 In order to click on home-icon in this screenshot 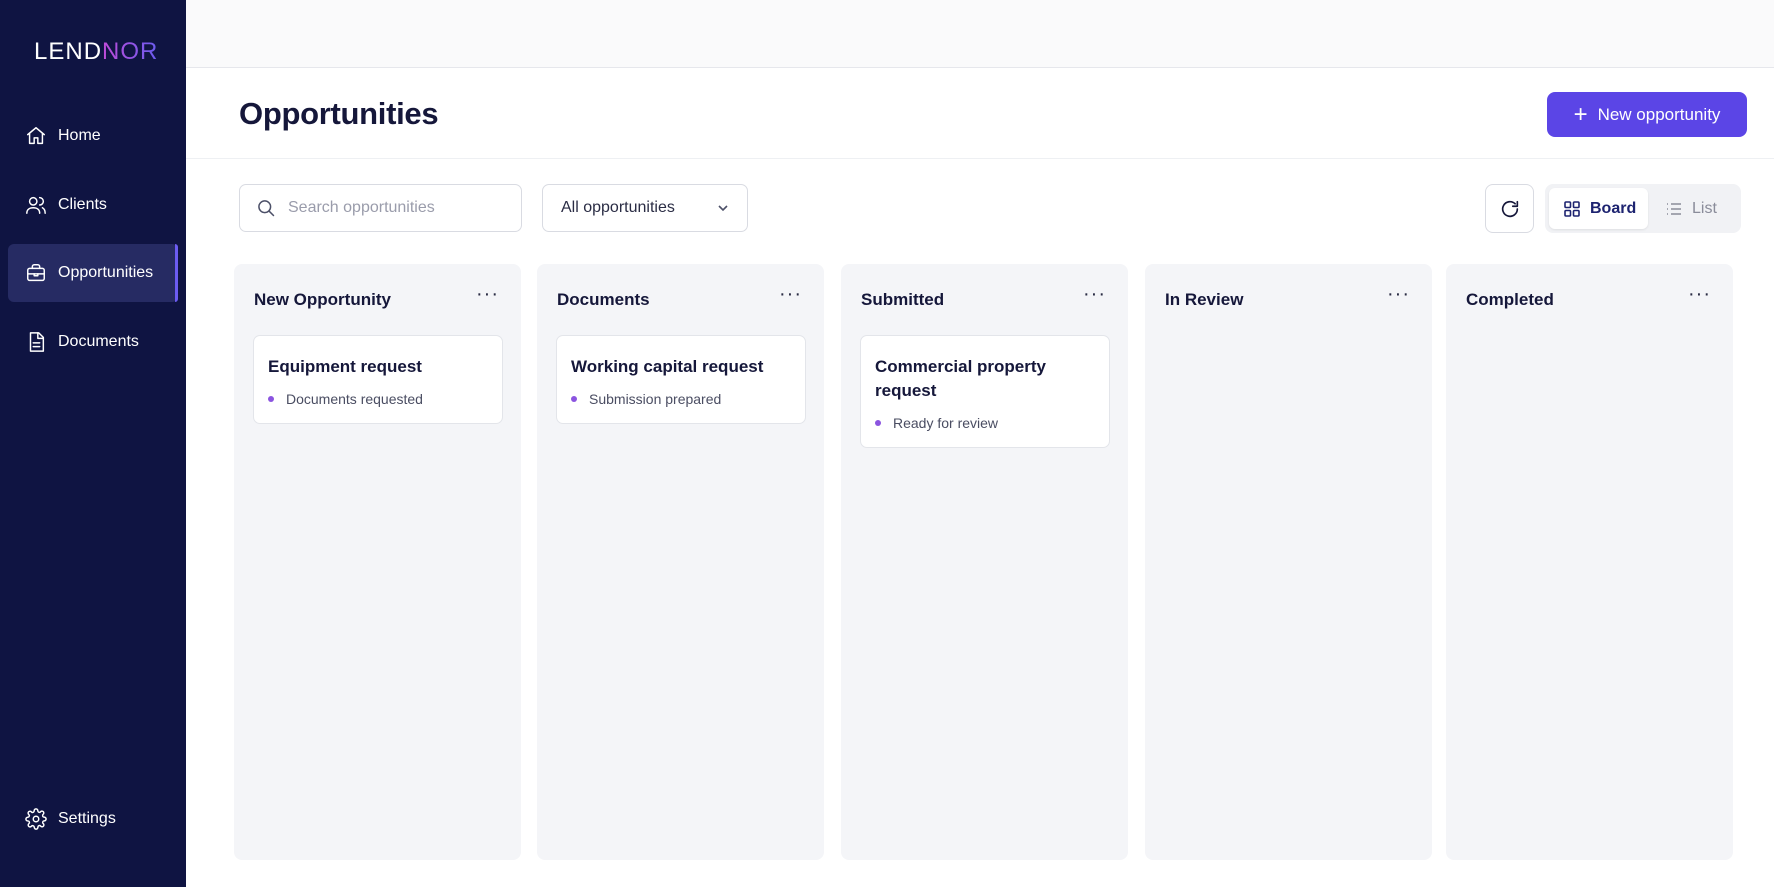, I will do `click(36, 136)`.